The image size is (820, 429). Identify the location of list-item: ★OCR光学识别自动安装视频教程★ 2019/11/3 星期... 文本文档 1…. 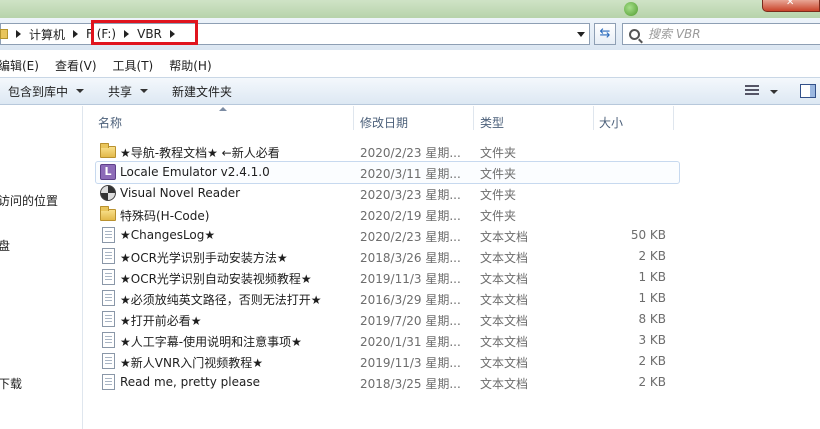
(453, 277).